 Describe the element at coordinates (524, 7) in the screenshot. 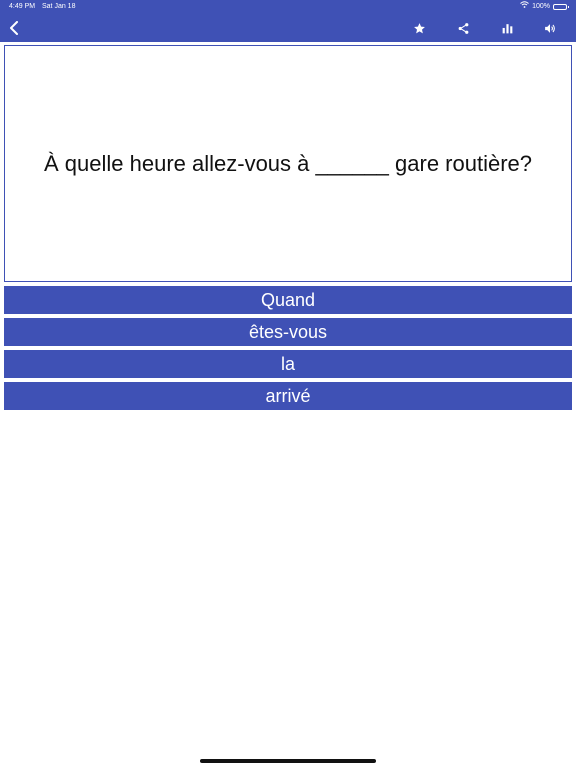

I see `wifi-icon` at that location.